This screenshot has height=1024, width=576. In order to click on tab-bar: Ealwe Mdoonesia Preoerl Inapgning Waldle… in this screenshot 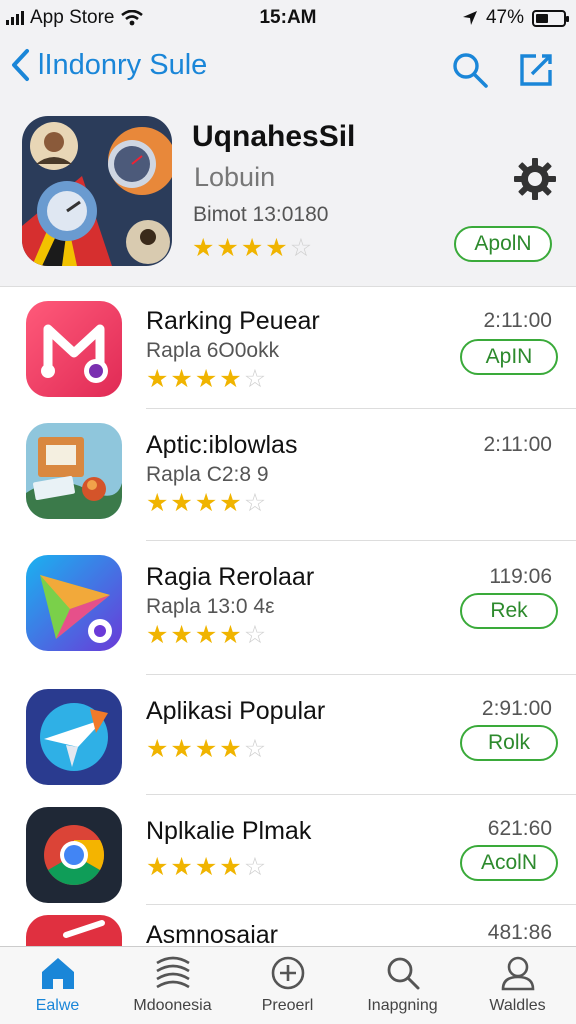, I will do `click(288, 985)`.